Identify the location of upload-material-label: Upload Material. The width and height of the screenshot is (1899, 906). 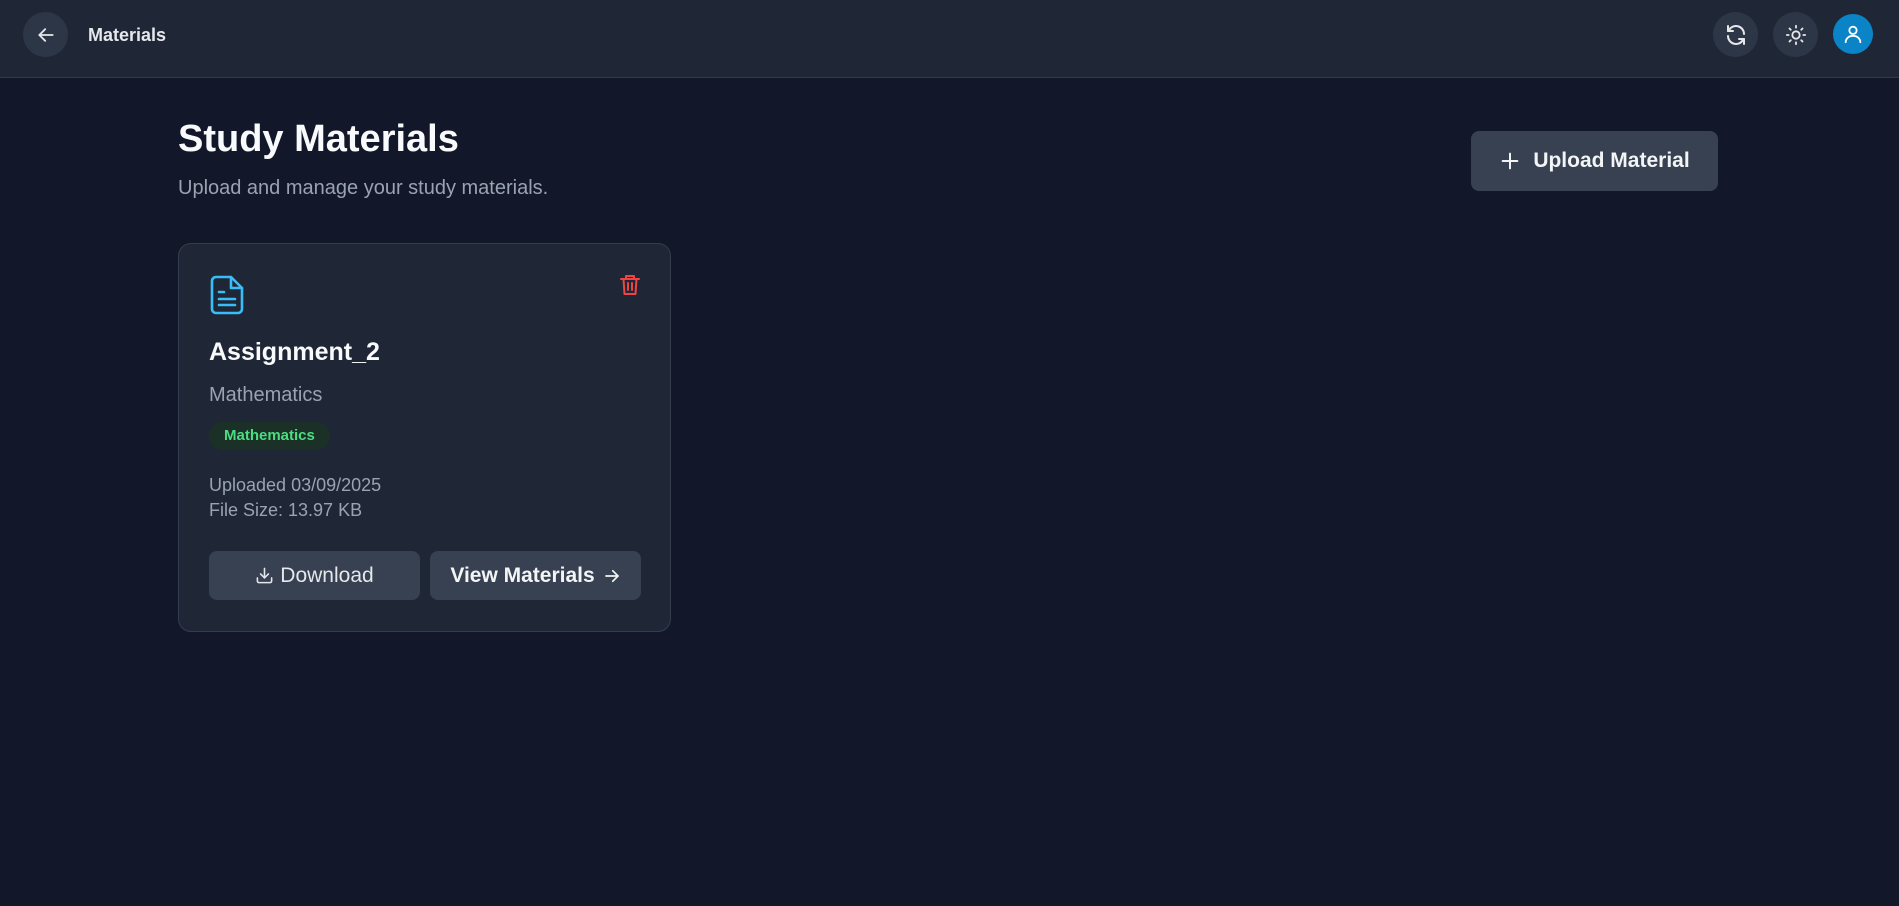
(1611, 160).